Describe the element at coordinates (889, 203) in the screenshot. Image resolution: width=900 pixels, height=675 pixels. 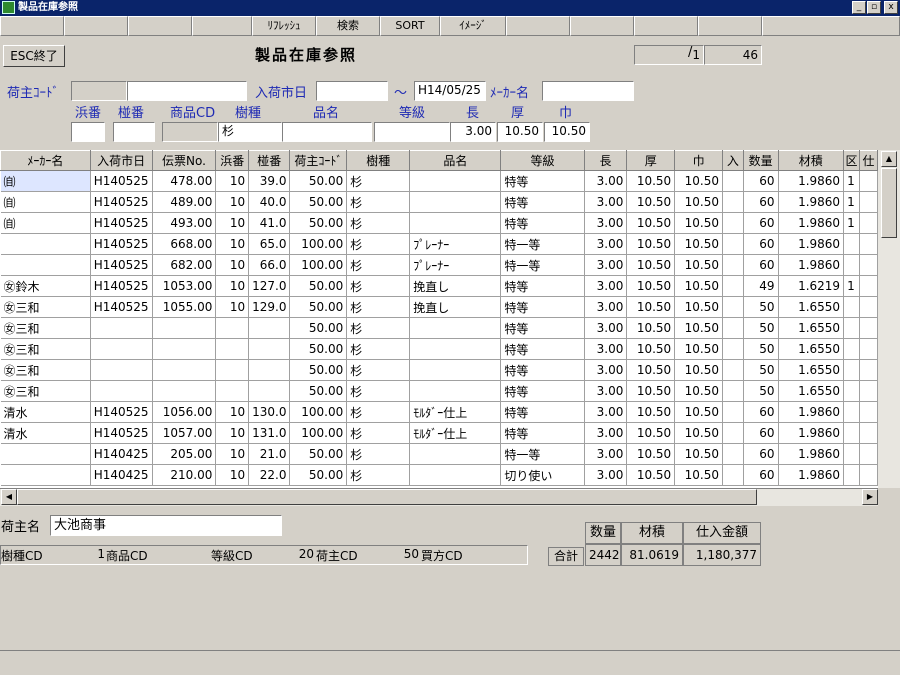
I see `scroll-thumb-vertical` at that location.